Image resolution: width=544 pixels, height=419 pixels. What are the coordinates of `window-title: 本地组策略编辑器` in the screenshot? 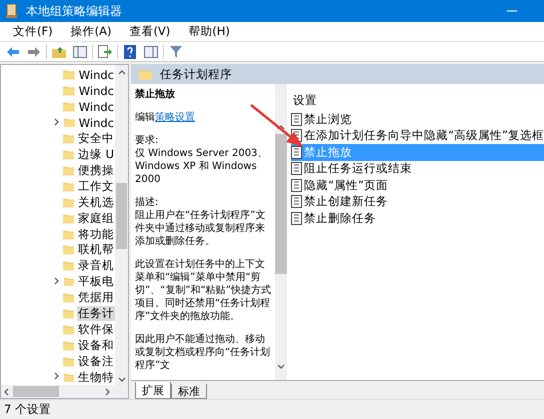 It's located at (74, 11).